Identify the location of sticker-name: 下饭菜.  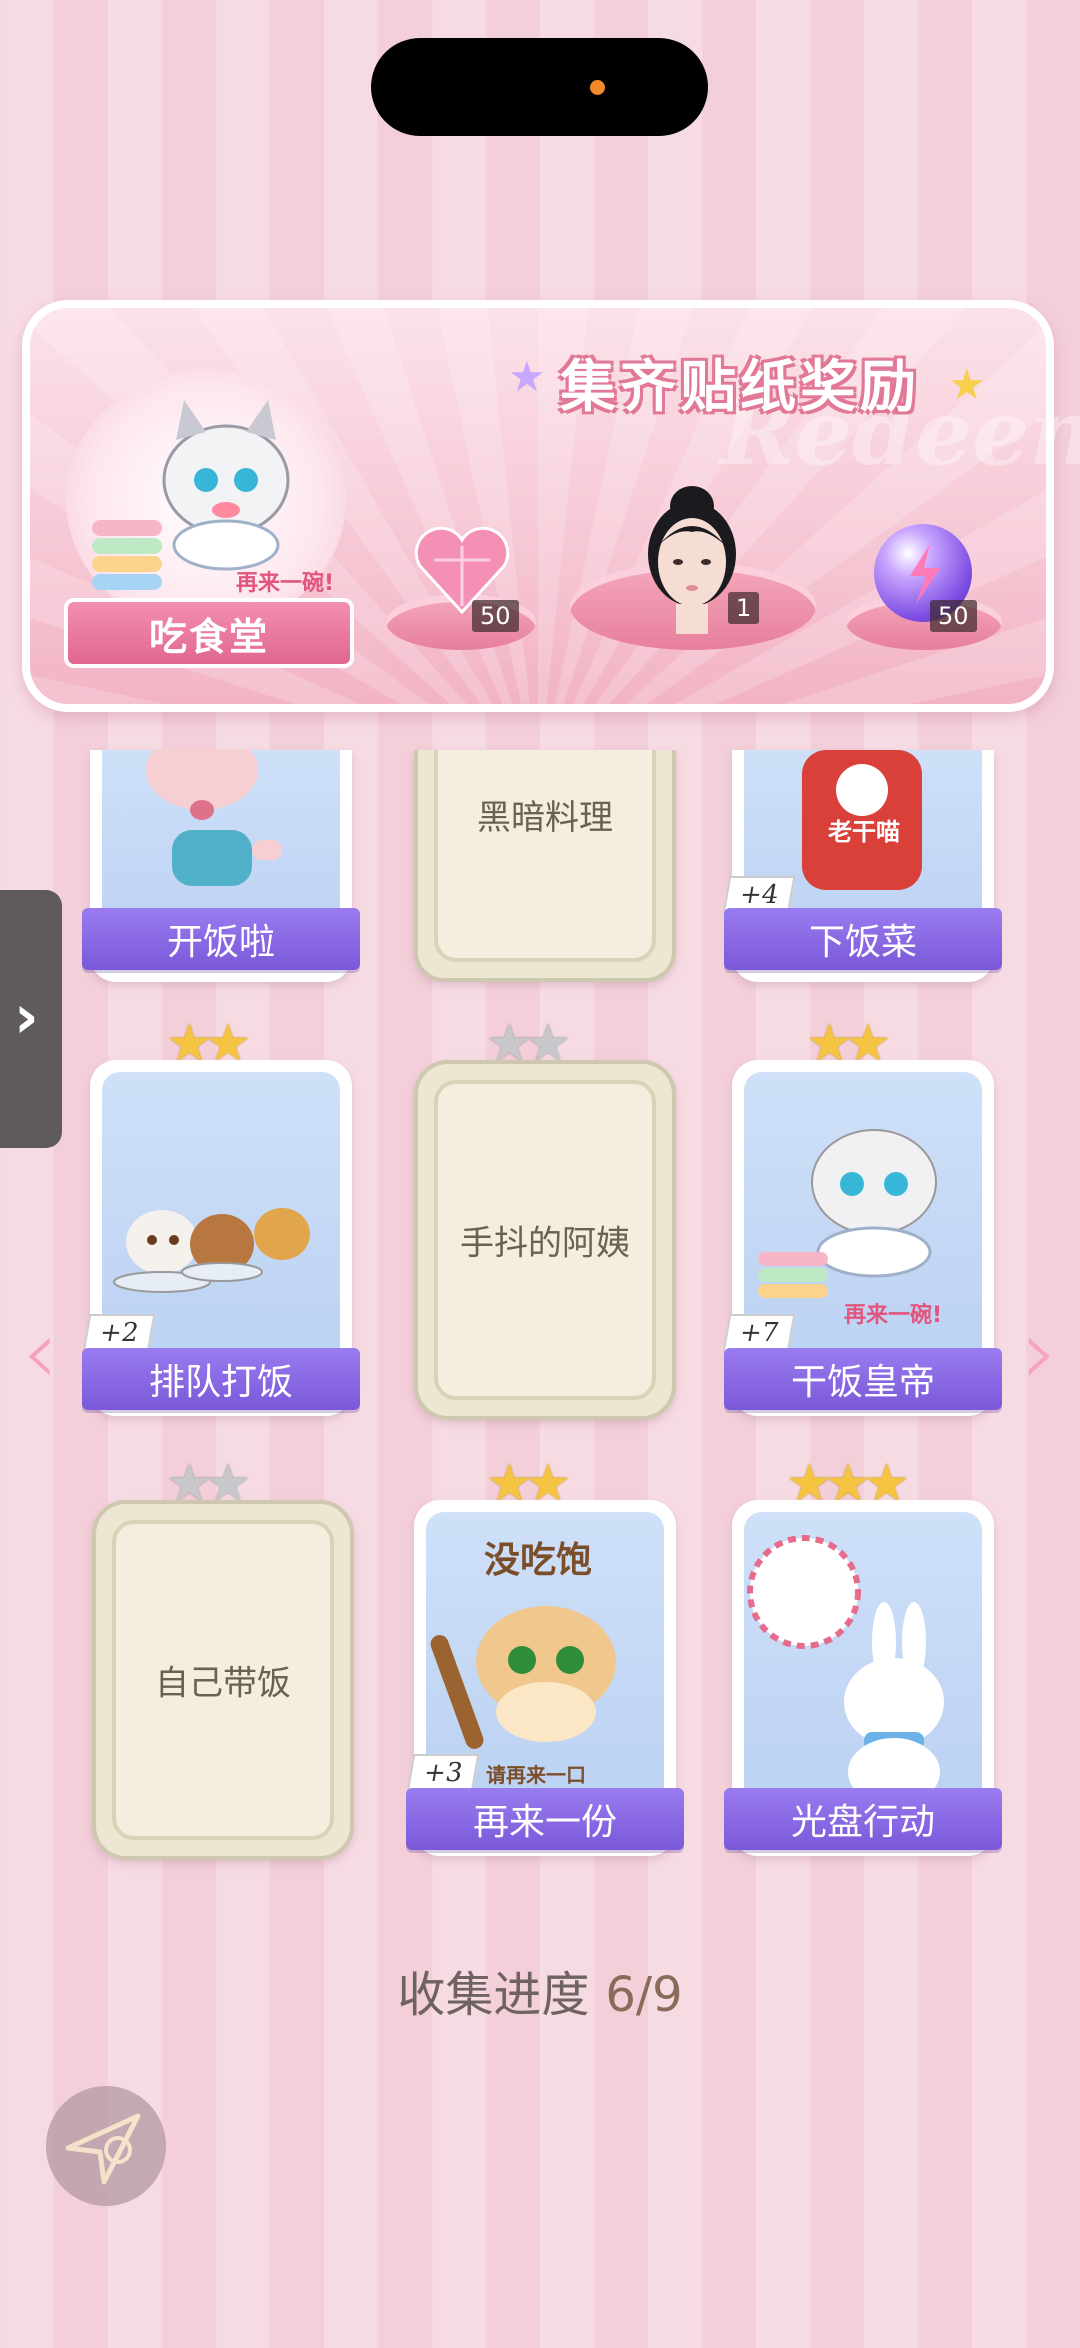
(863, 939).